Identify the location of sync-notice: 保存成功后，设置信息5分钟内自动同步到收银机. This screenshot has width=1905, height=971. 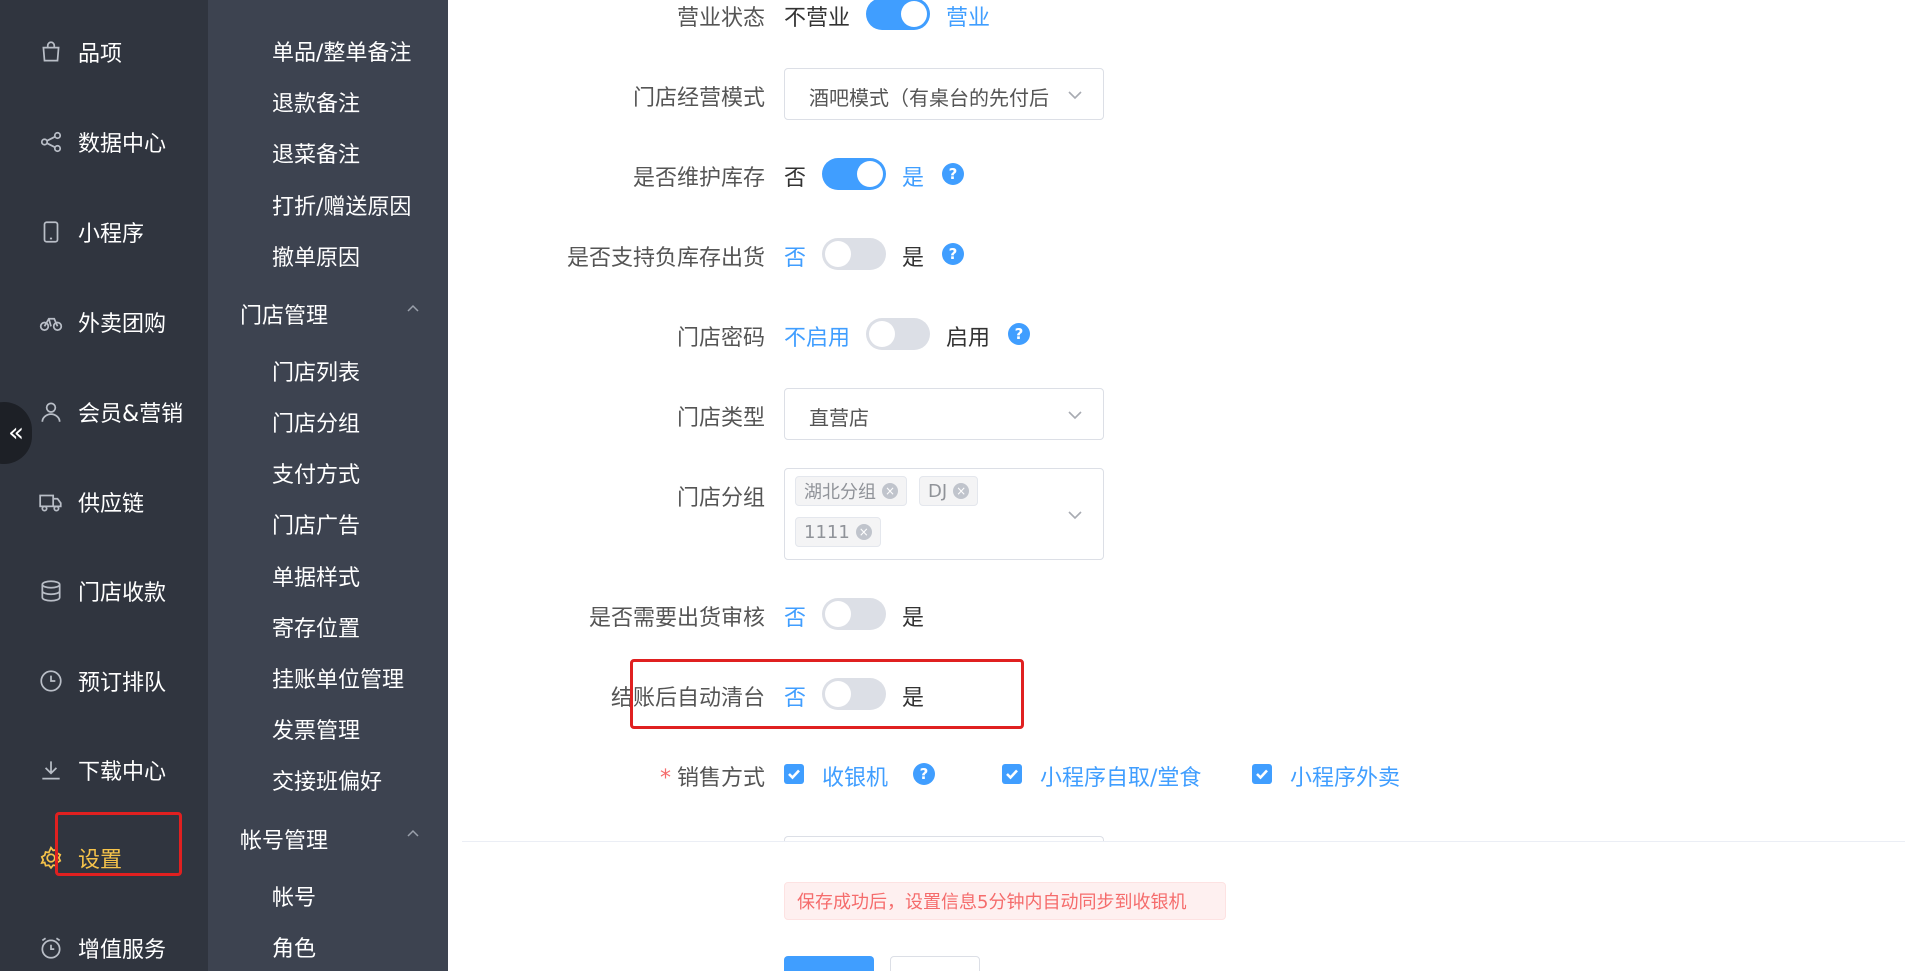
(1005, 901).